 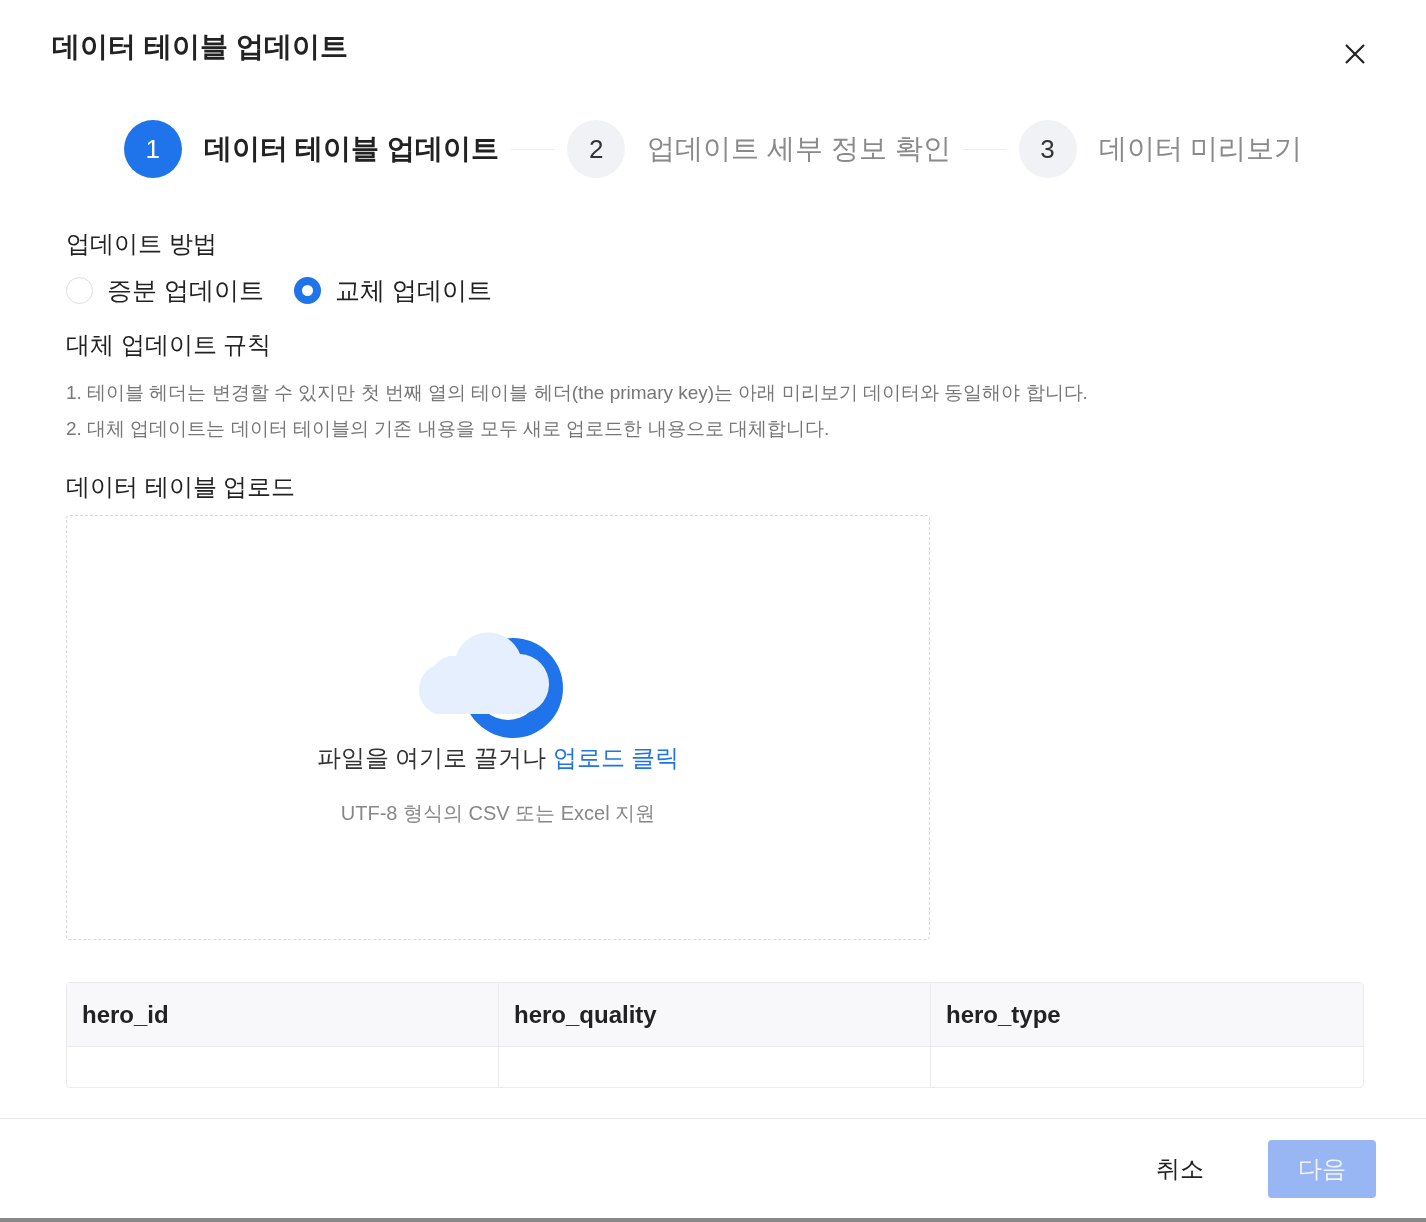 I want to click on section-label: 업데이트 방법, so click(x=142, y=244).